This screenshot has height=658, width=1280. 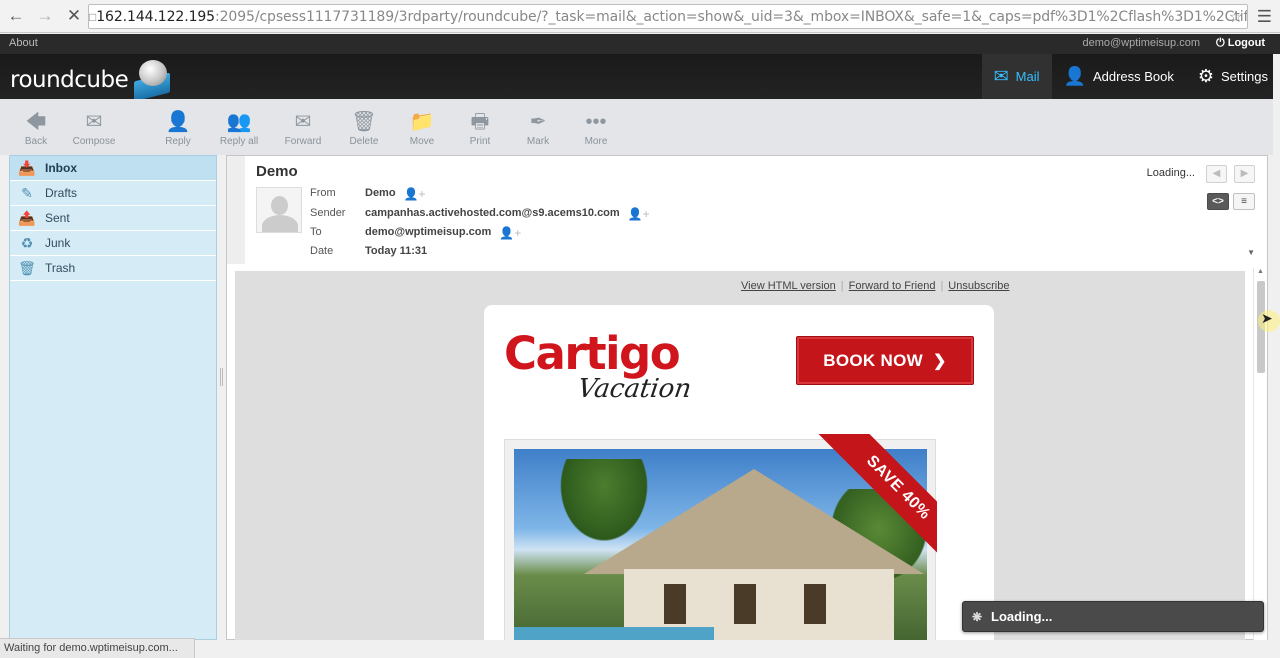 What do you see at coordinates (113, 218) in the screenshot?
I see `folder-sent: 📤 Sent` at bounding box center [113, 218].